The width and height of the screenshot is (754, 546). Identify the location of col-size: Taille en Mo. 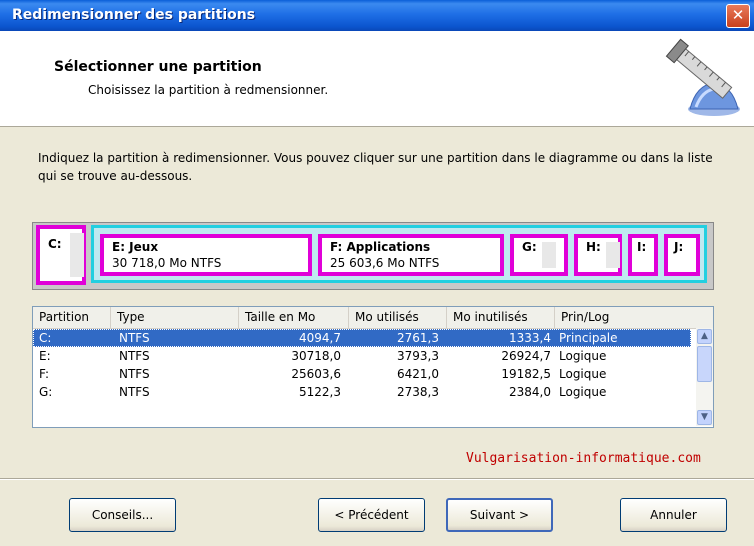
(294, 317).